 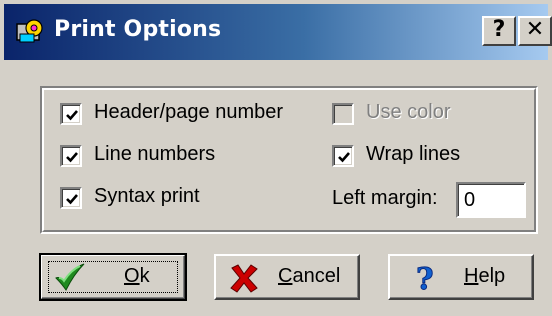 I want to click on use-color-label: Use color, so click(x=408, y=112).